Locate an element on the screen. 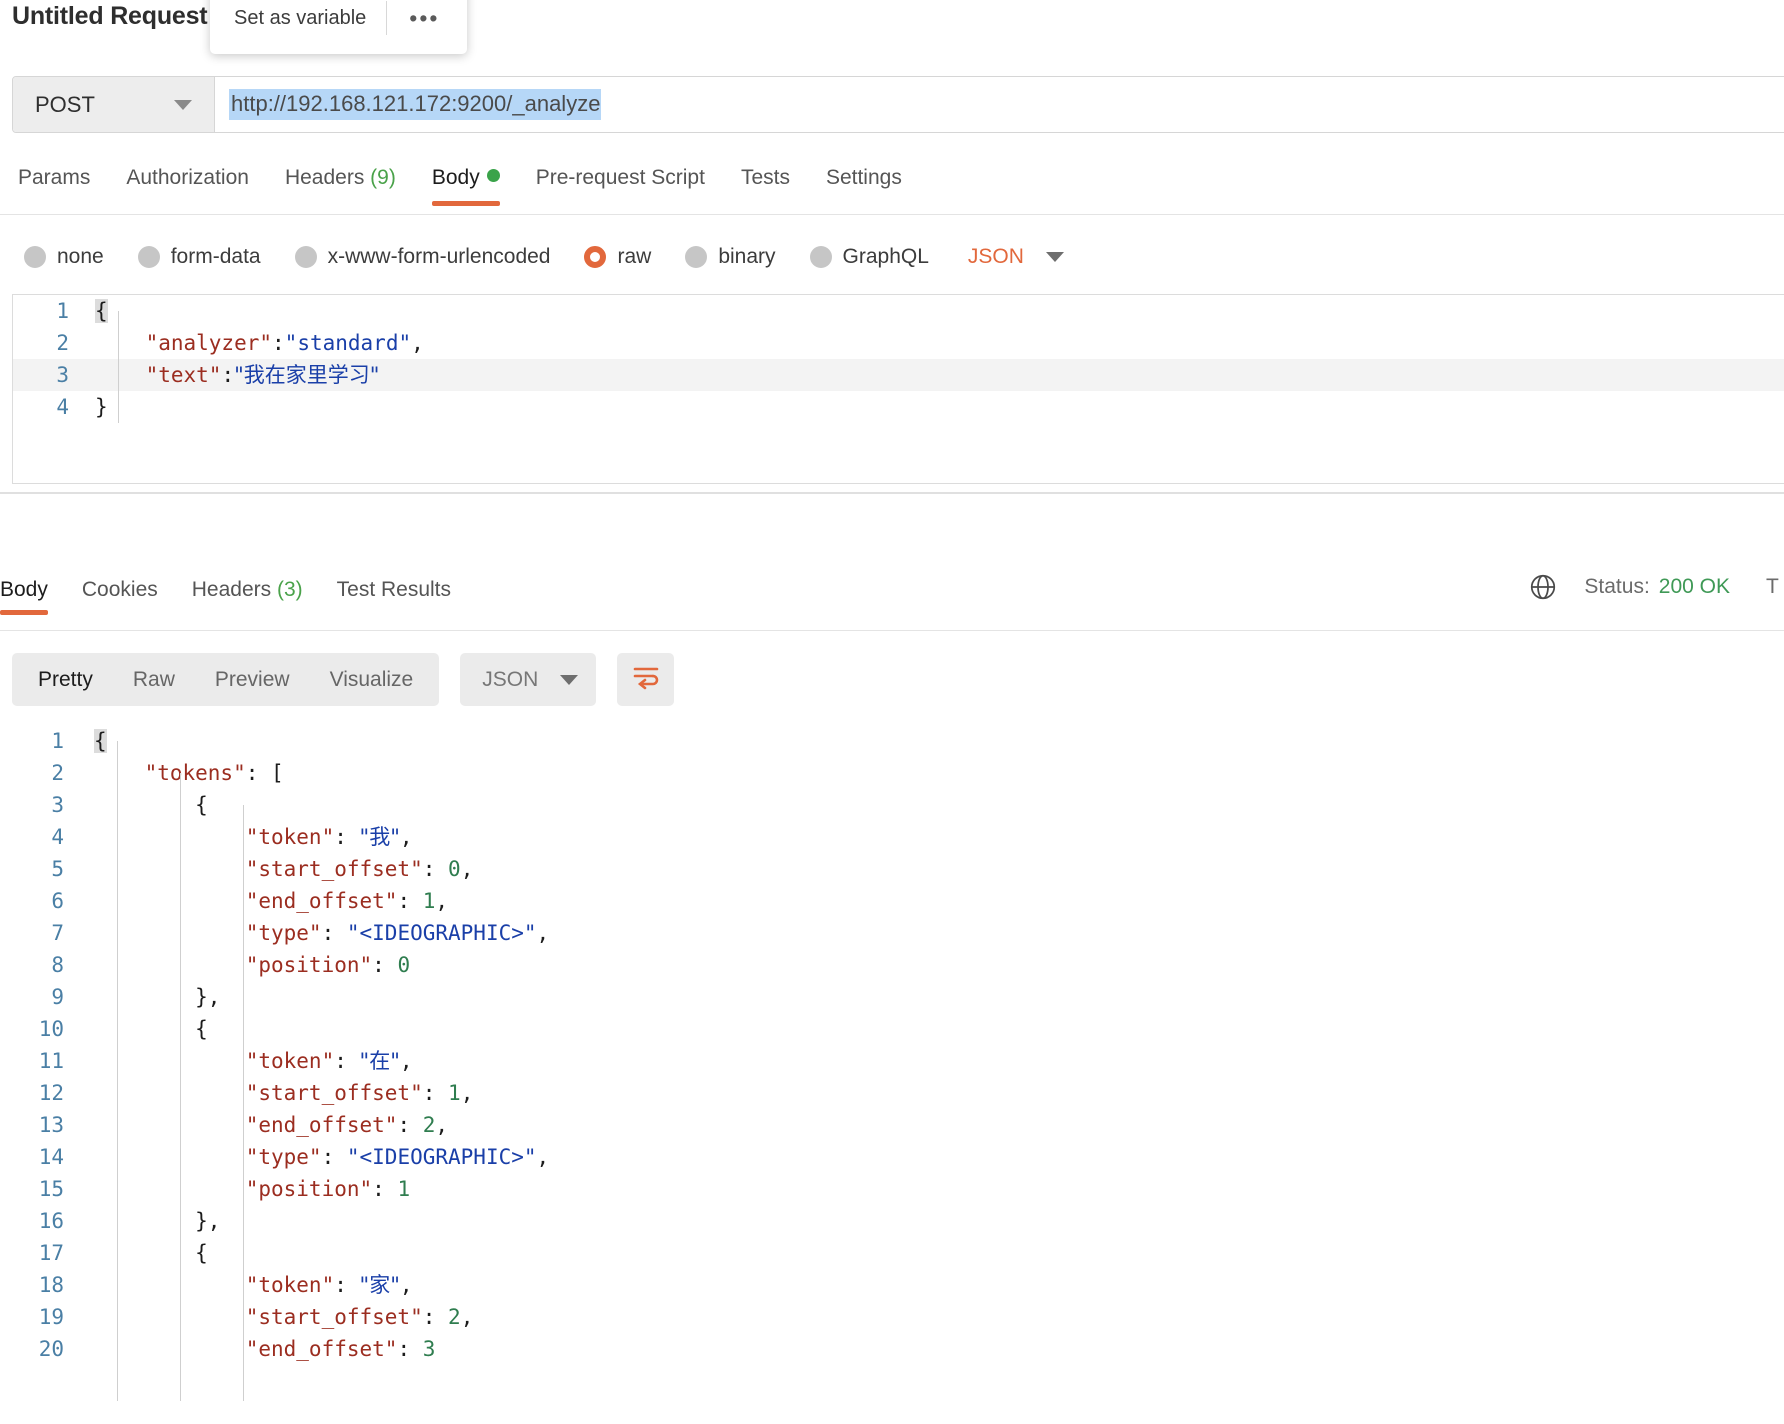 This screenshot has width=1784, height=1424. code-line-text: "type": "<IDEOGRAPHIC>", is located at coordinates (319, 933).